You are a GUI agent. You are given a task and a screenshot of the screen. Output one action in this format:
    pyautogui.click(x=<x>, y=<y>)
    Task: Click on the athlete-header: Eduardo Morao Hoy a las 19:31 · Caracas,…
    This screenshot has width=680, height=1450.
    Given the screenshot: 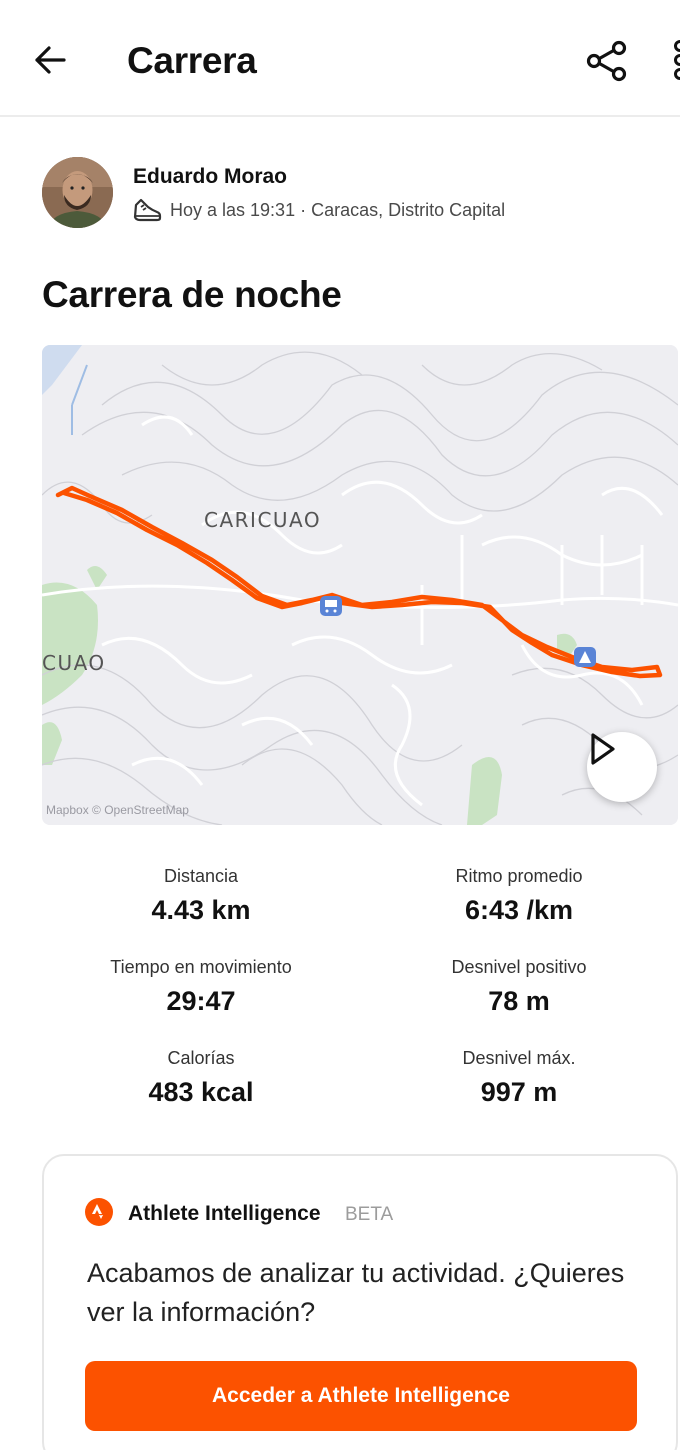 What is the action you would take?
    pyautogui.click(x=342, y=193)
    